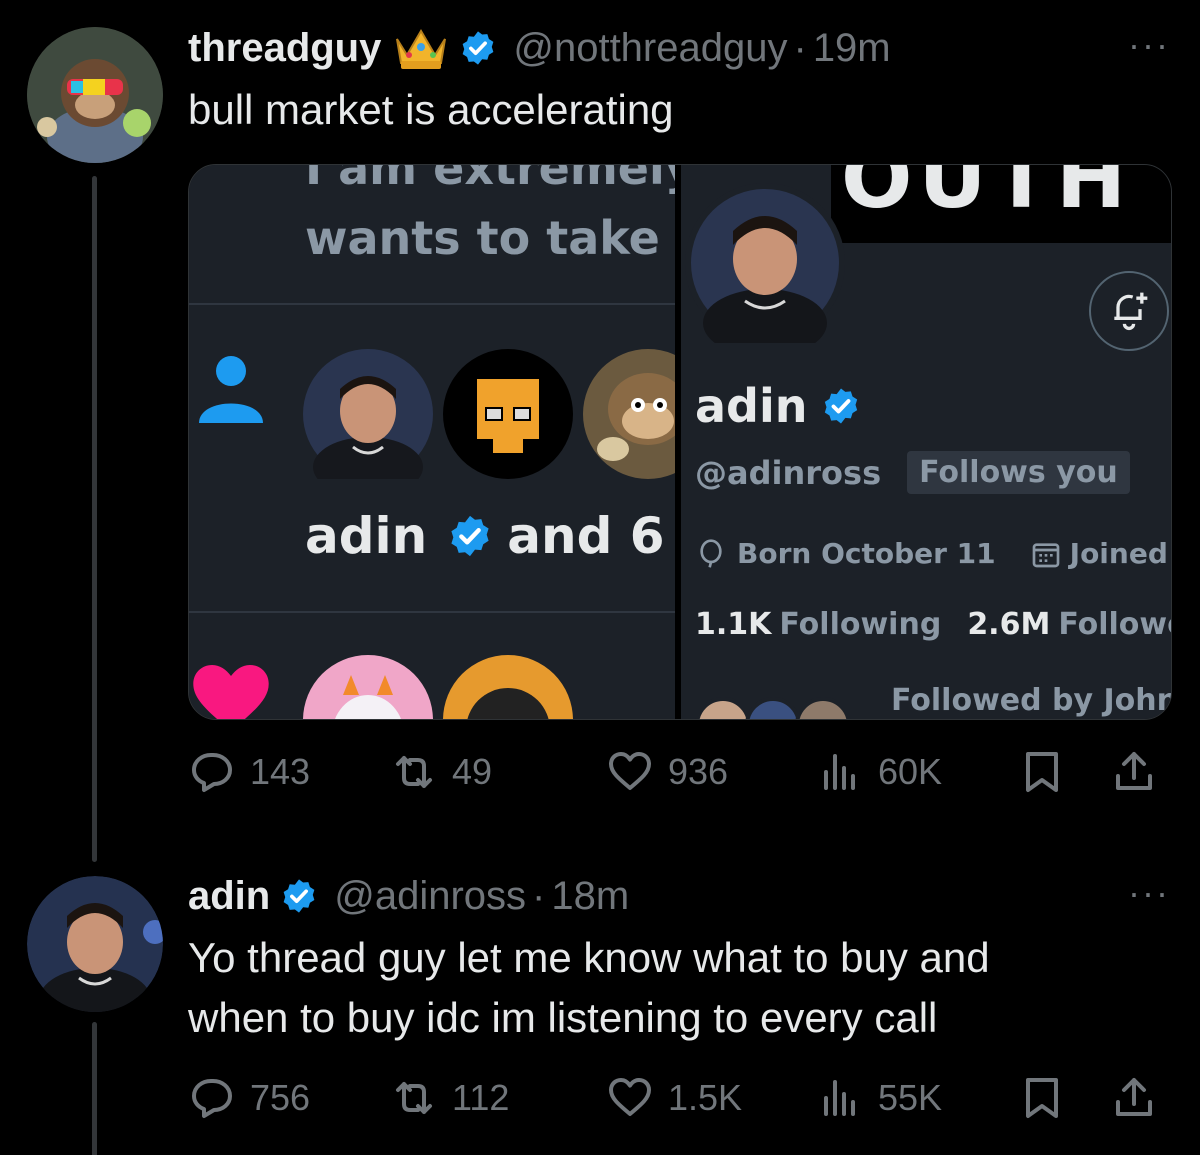 The height and width of the screenshot is (1155, 1200). Describe the element at coordinates (368, 687) in the screenshot. I see `liker-avatar-anime` at that location.